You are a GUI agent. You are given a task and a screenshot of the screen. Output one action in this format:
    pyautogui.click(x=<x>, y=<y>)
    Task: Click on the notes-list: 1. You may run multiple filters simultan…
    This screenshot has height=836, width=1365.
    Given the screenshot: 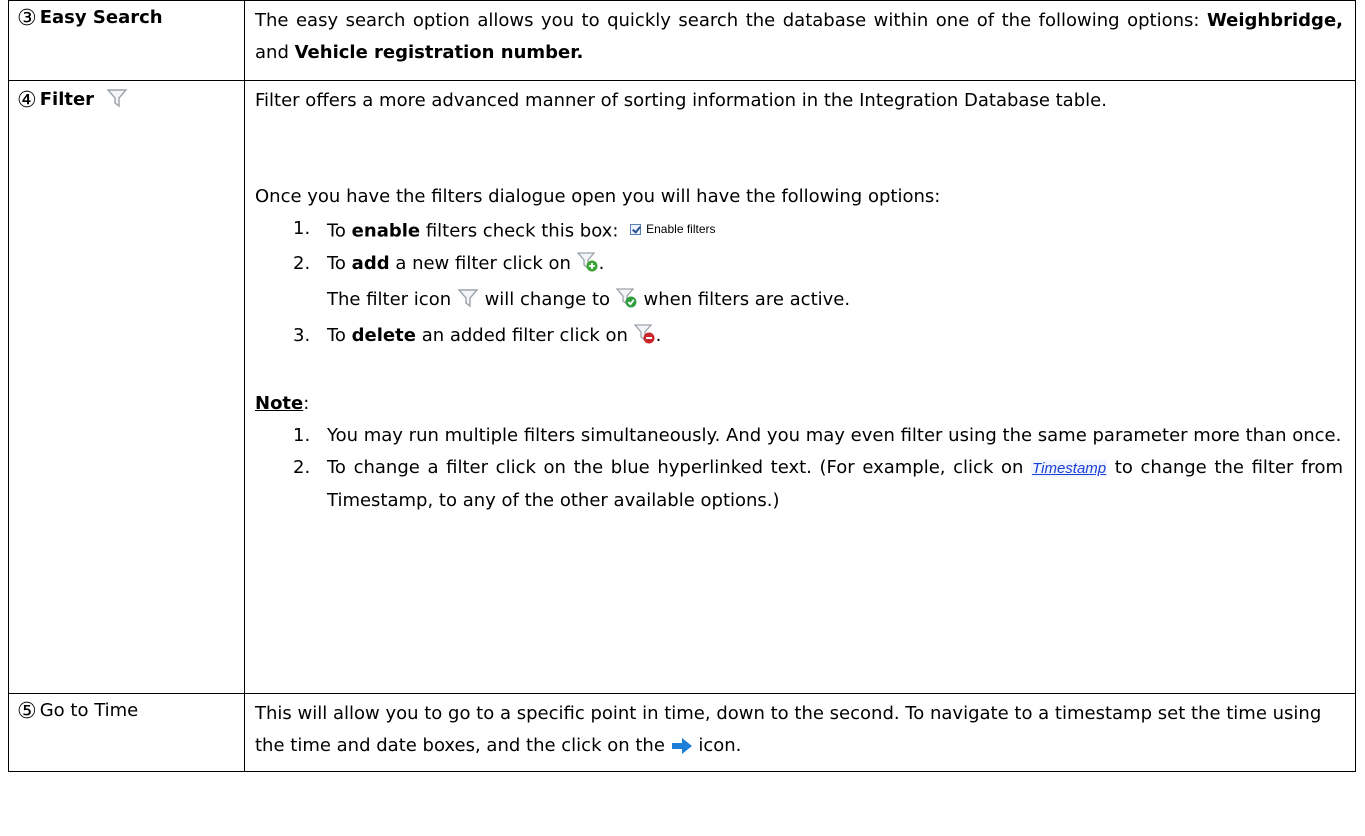 What is the action you would take?
    pyautogui.click(x=799, y=468)
    